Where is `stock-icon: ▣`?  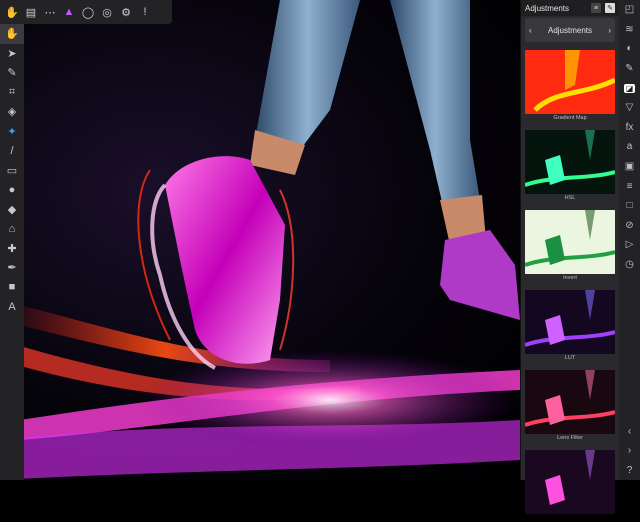 stock-icon: ▣ is located at coordinates (629, 167).